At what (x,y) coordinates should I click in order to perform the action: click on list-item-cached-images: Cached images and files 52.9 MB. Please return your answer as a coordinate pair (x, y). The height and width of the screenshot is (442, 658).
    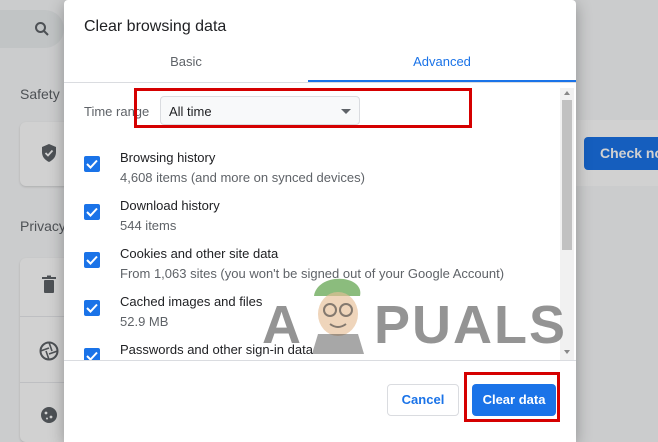
    Looking at the image, I should click on (314, 318).